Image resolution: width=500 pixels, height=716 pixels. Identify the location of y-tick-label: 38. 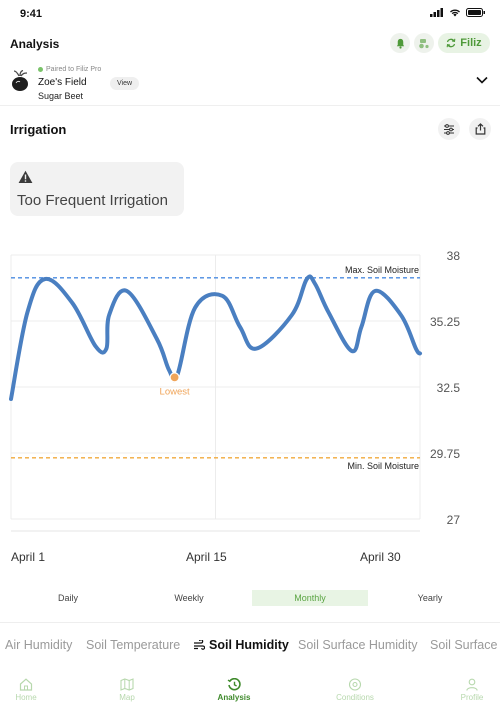
(454, 256).